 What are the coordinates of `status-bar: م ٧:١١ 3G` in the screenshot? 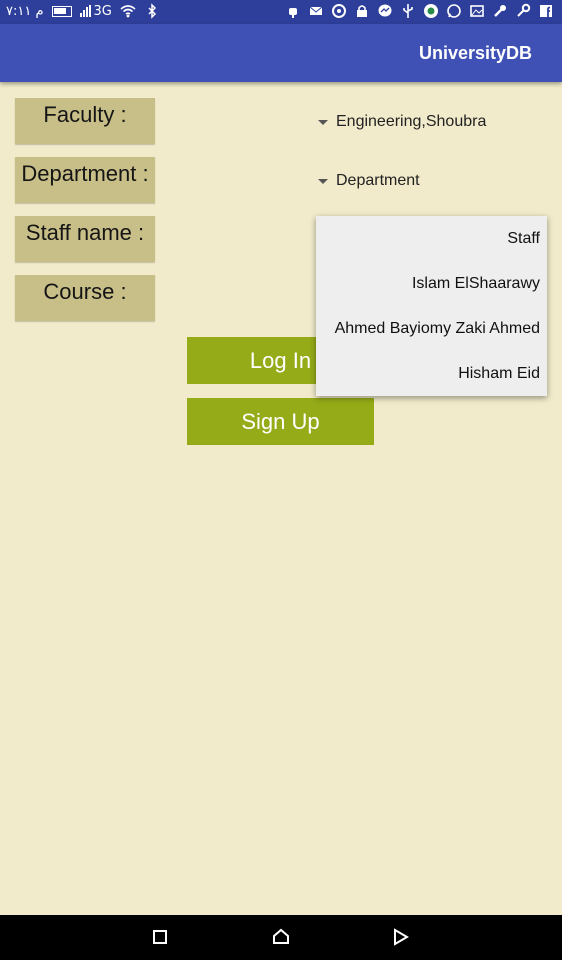 It's located at (281, 12).